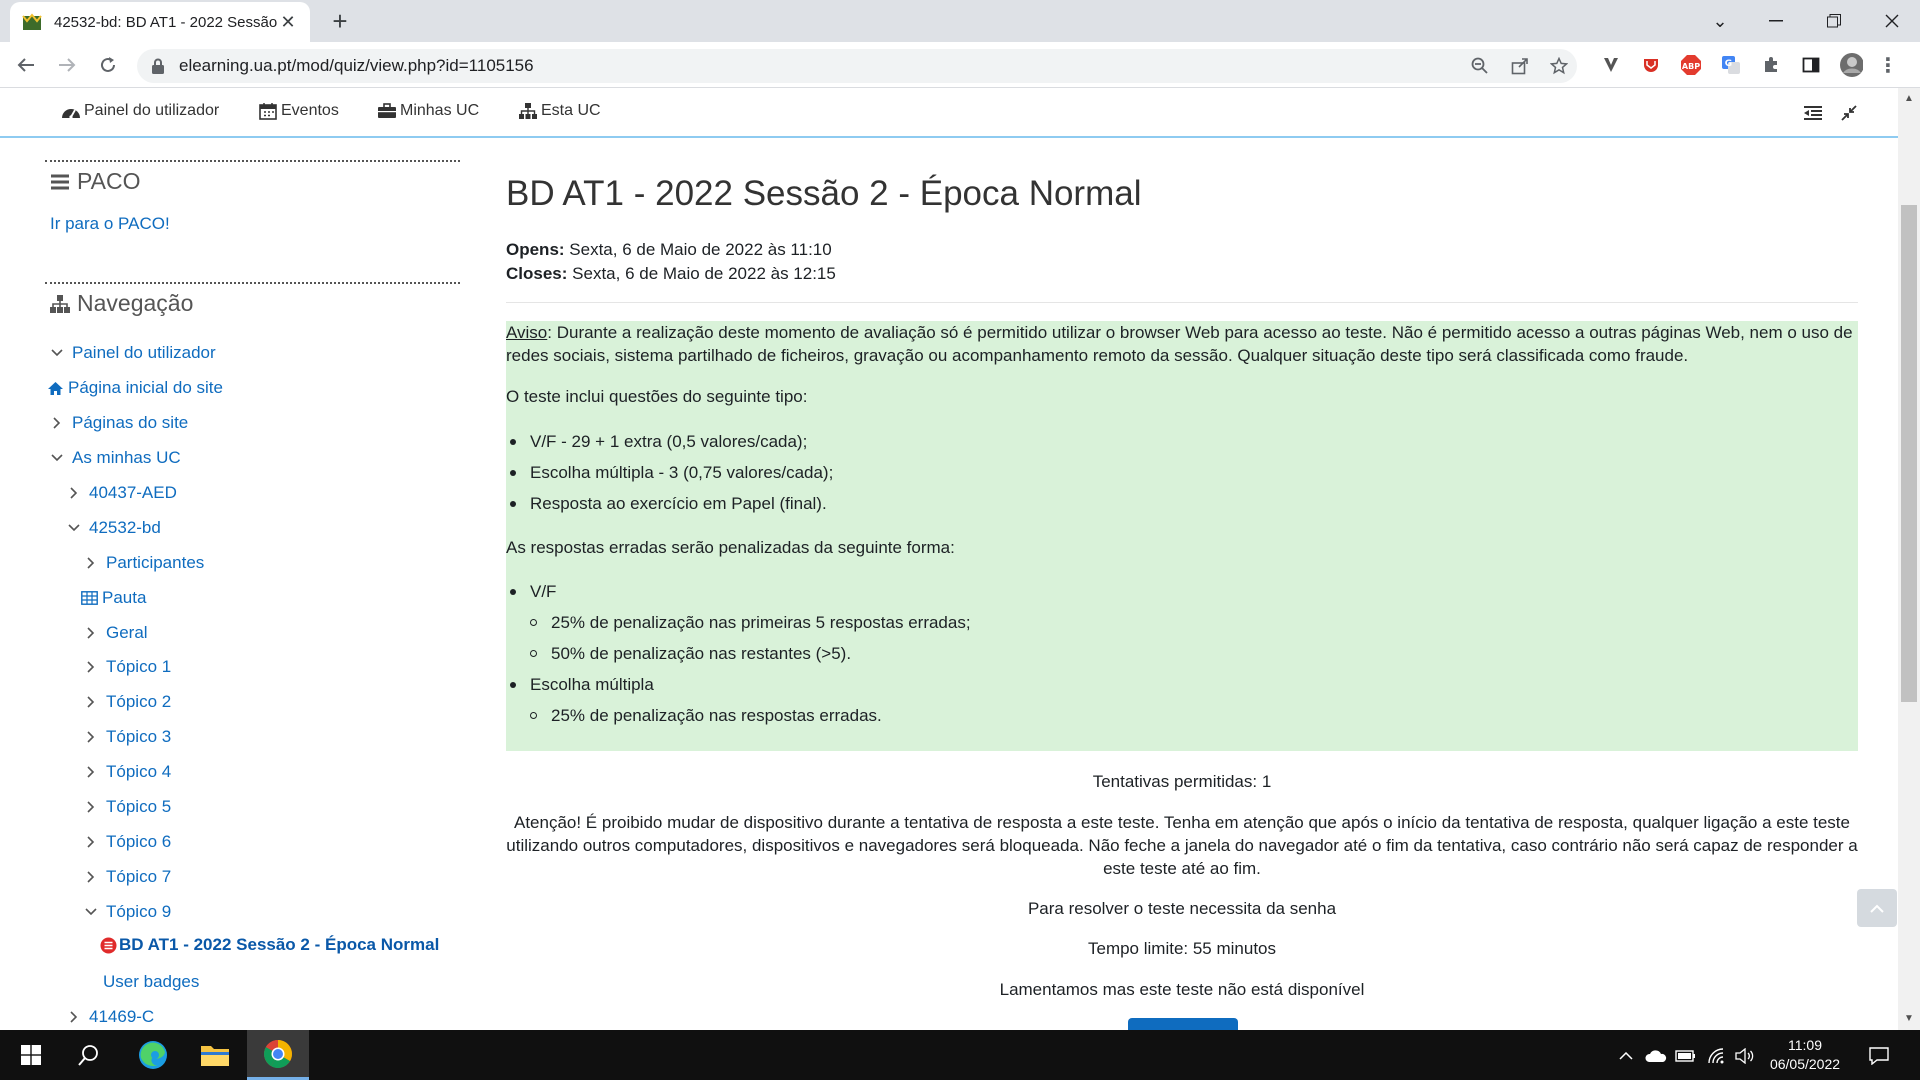  What do you see at coordinates (1805, 1055) in the screenshot?
I see `system-clock: 11:09 06/05/2022` at bounding box center [1805, 1055].